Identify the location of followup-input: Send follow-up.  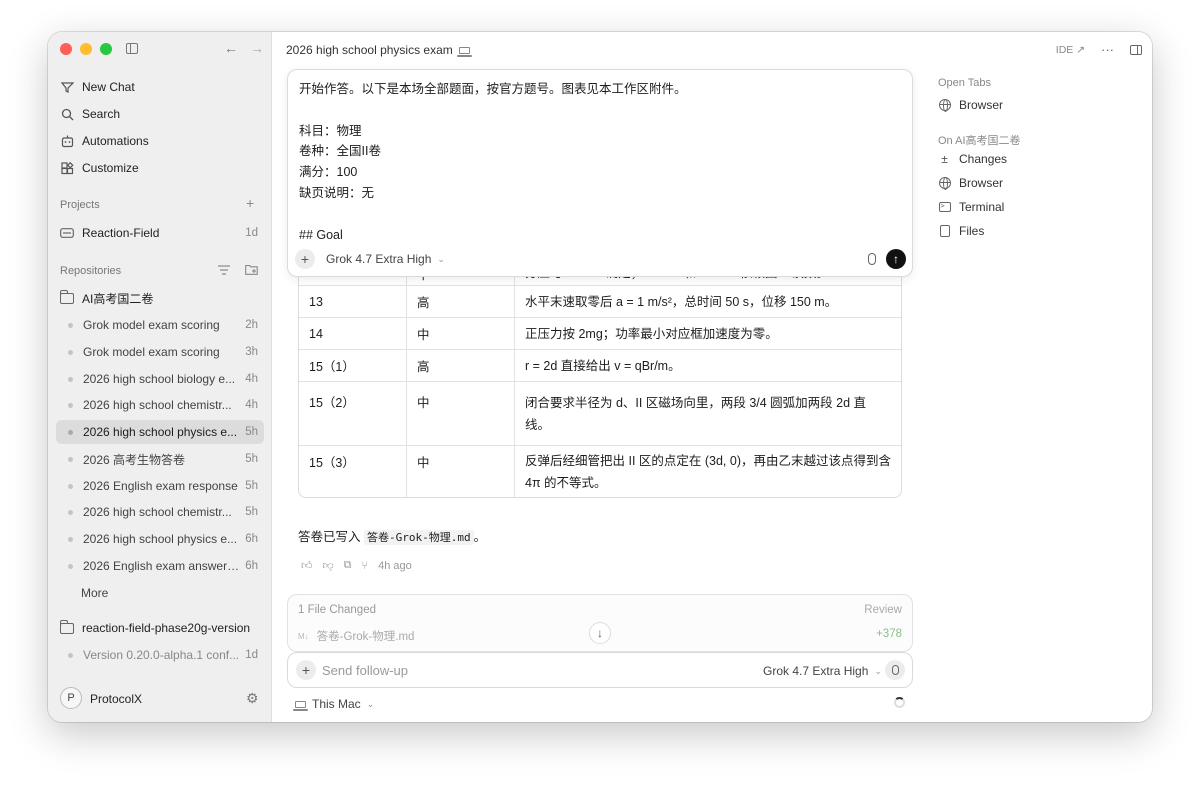
(365, 670).